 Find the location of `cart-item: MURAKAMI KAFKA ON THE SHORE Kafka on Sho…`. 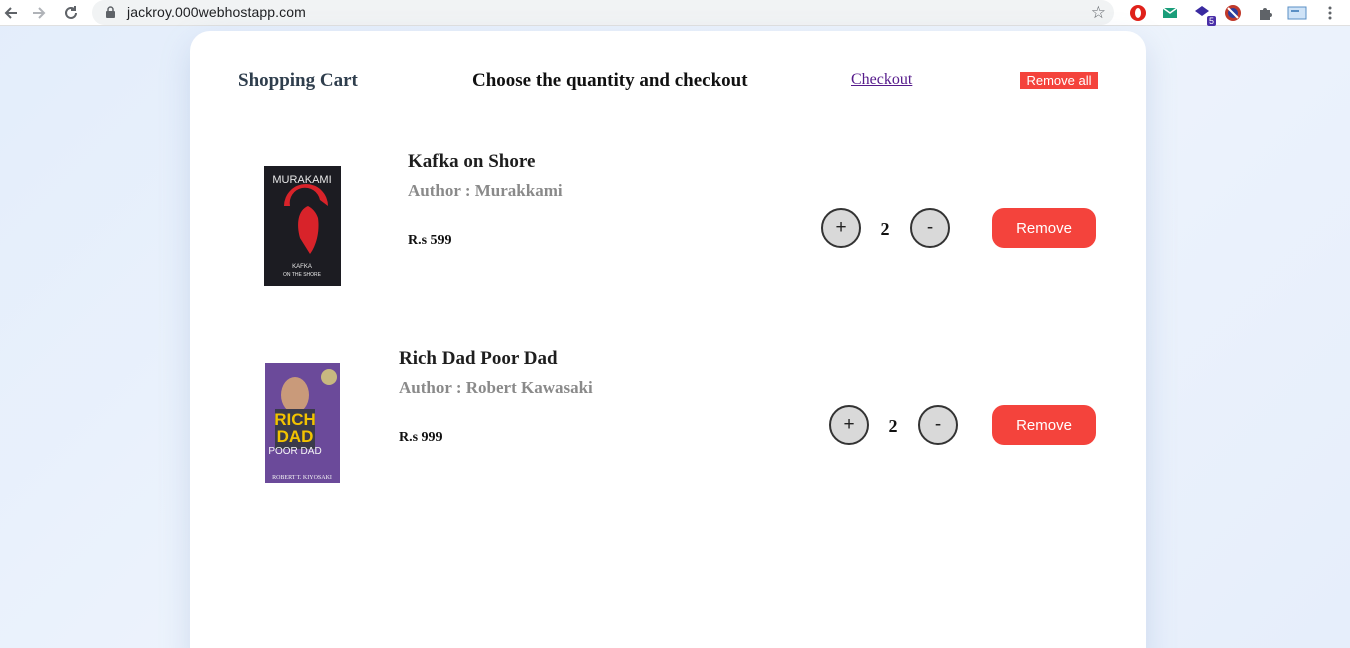

cart-item: MURAKAMI KAFKA ON THE SHORE Kafka on Sho… is located at coordinates (668, 218).